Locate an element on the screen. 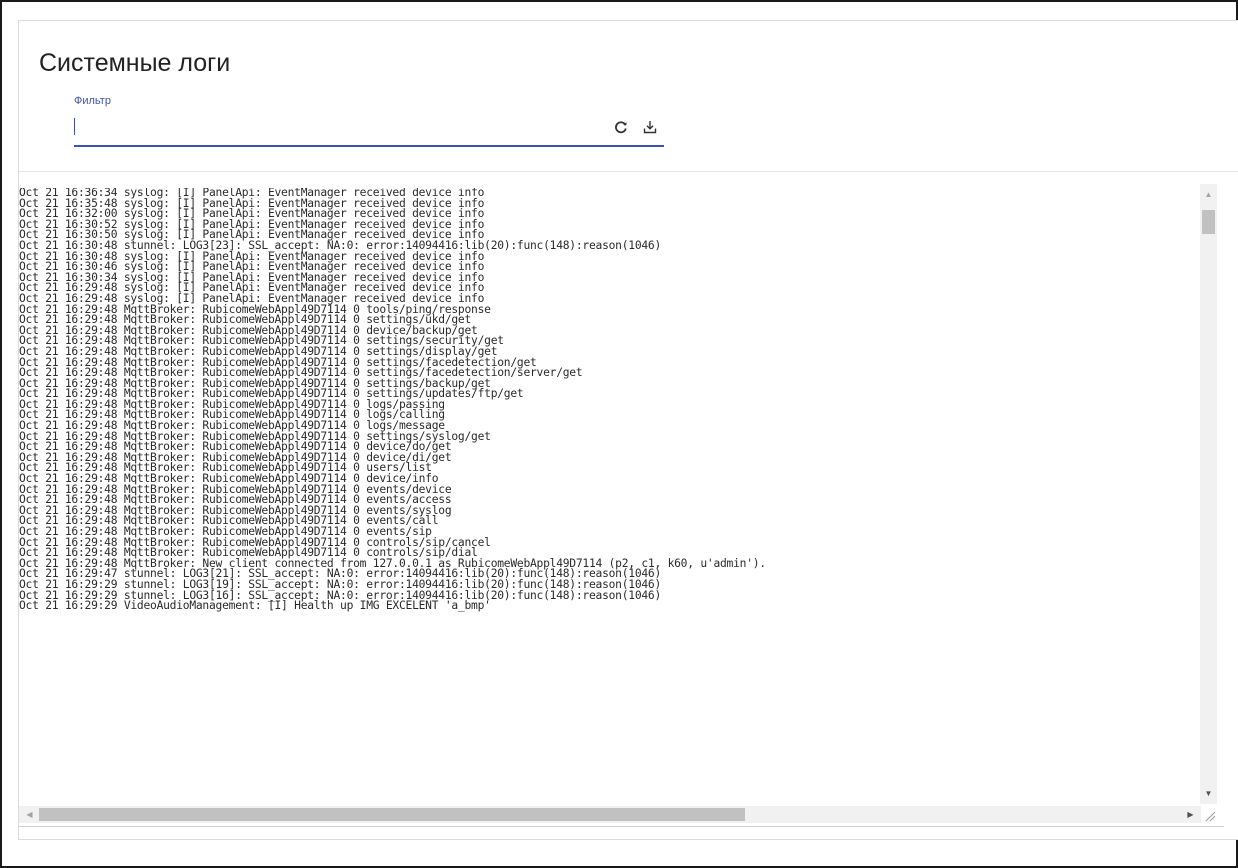 The height and width of the screenshot is (868, 1238). filter-input is located at coordinates (341, 128).